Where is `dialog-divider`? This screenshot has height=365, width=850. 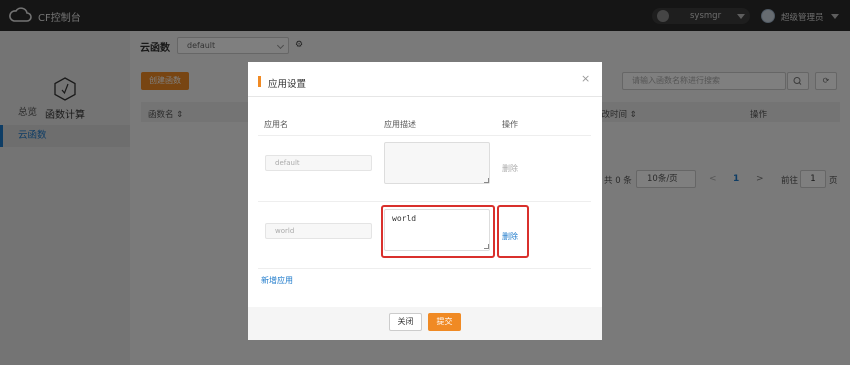
dialog-divider is located at coordinates (425, 96).